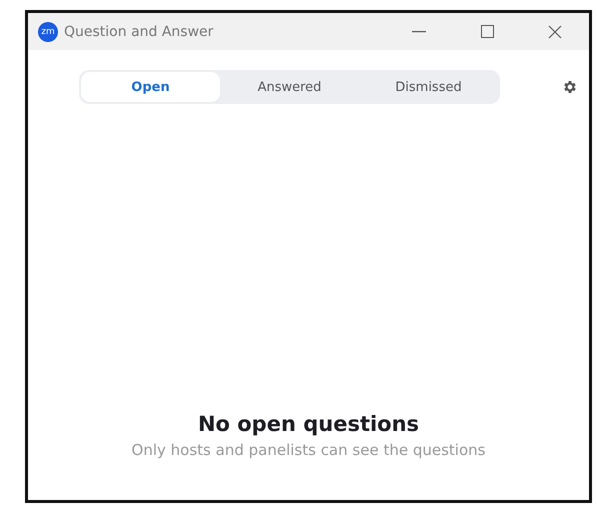 The width and height of the screenshot is (597, 509). What do you see at coordinates (289, 87) in the screenshot?
I see `tab: Answered` at bounding box center [289, 87].